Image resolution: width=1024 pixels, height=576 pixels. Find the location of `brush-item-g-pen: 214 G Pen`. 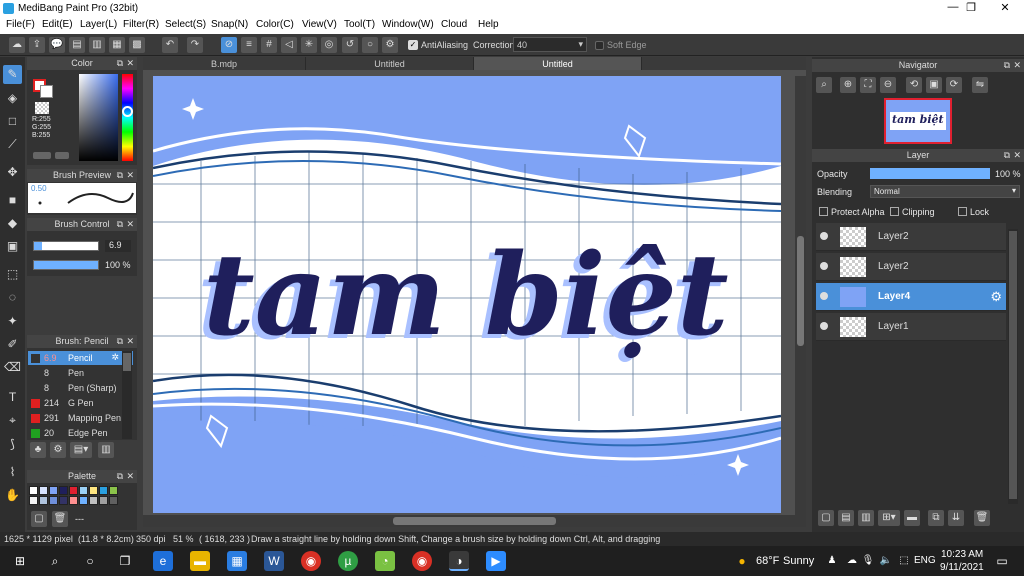

brush-item-g-pen: 214 G Pen is located at coordinates (80, 403).